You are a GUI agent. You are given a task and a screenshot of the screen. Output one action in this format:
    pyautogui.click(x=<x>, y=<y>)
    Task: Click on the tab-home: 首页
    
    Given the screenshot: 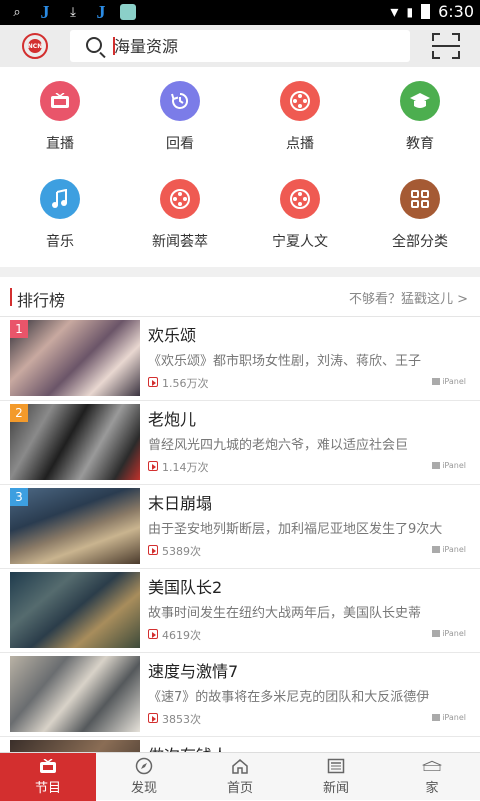 What is the action you would take?
    pyautogui.click(x=240, y=777)
    